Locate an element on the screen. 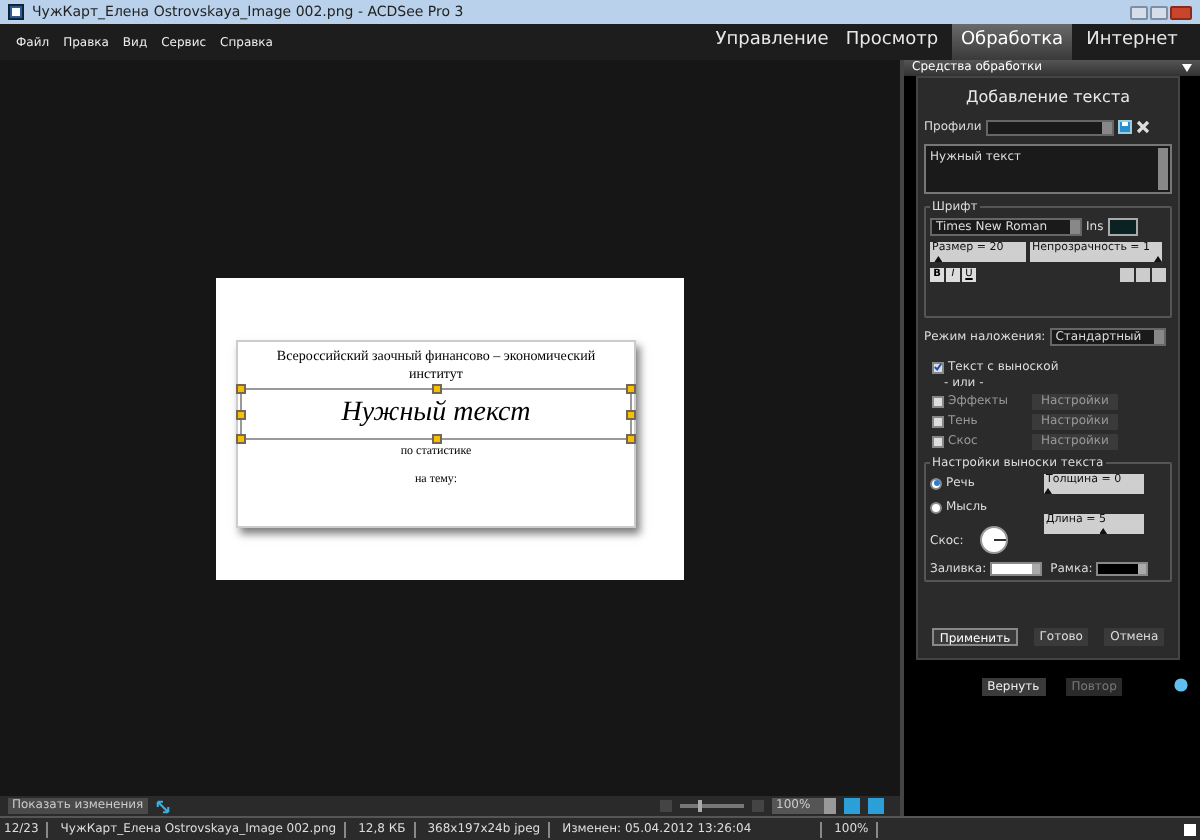 This screenshot has width=1200, height=840. dropdown-arrow-icon is located at coordinates (1187, 68).